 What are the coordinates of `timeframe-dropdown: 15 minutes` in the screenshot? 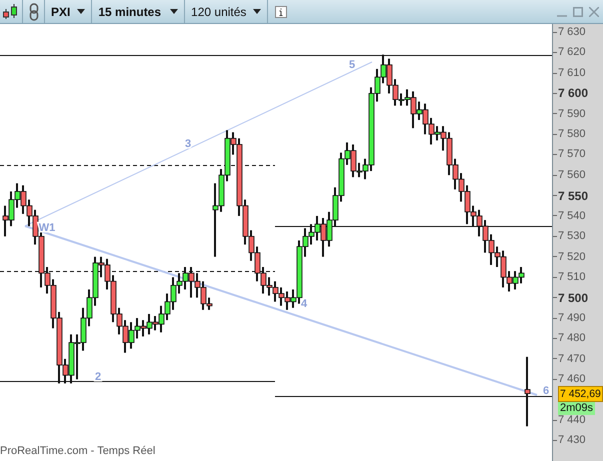 It's located at (139, 11).